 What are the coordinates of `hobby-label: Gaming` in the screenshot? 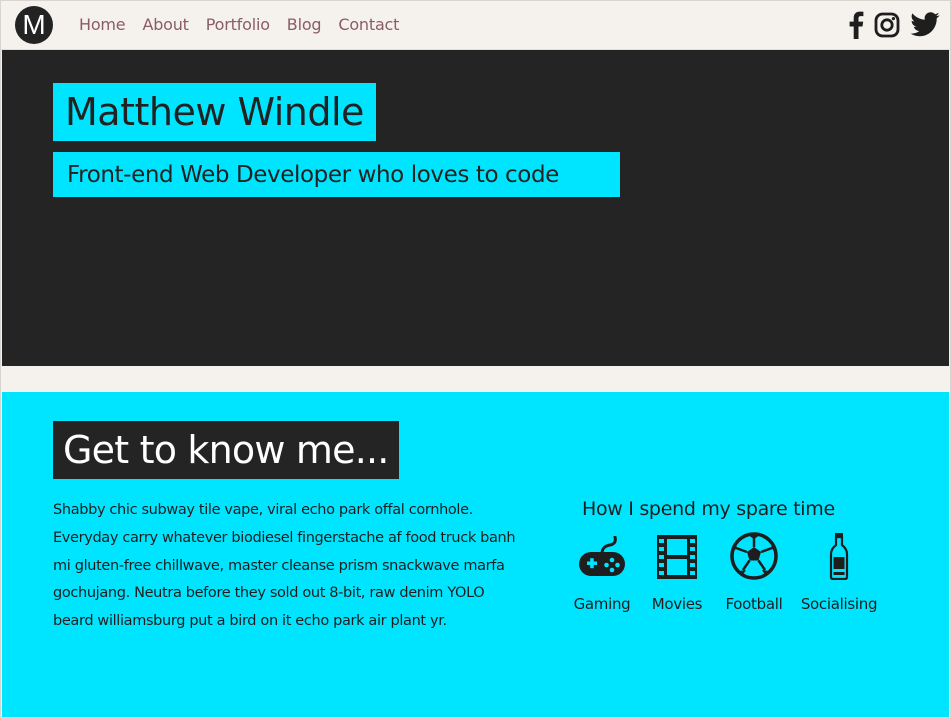 It's located at (602, 604).